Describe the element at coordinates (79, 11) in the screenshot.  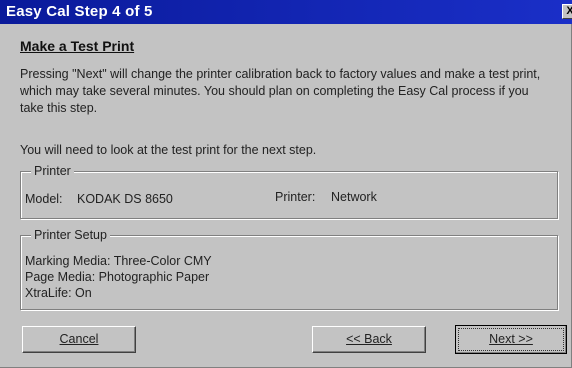
I see `window-title: Easy Cal Step 4 of 5` at that location.